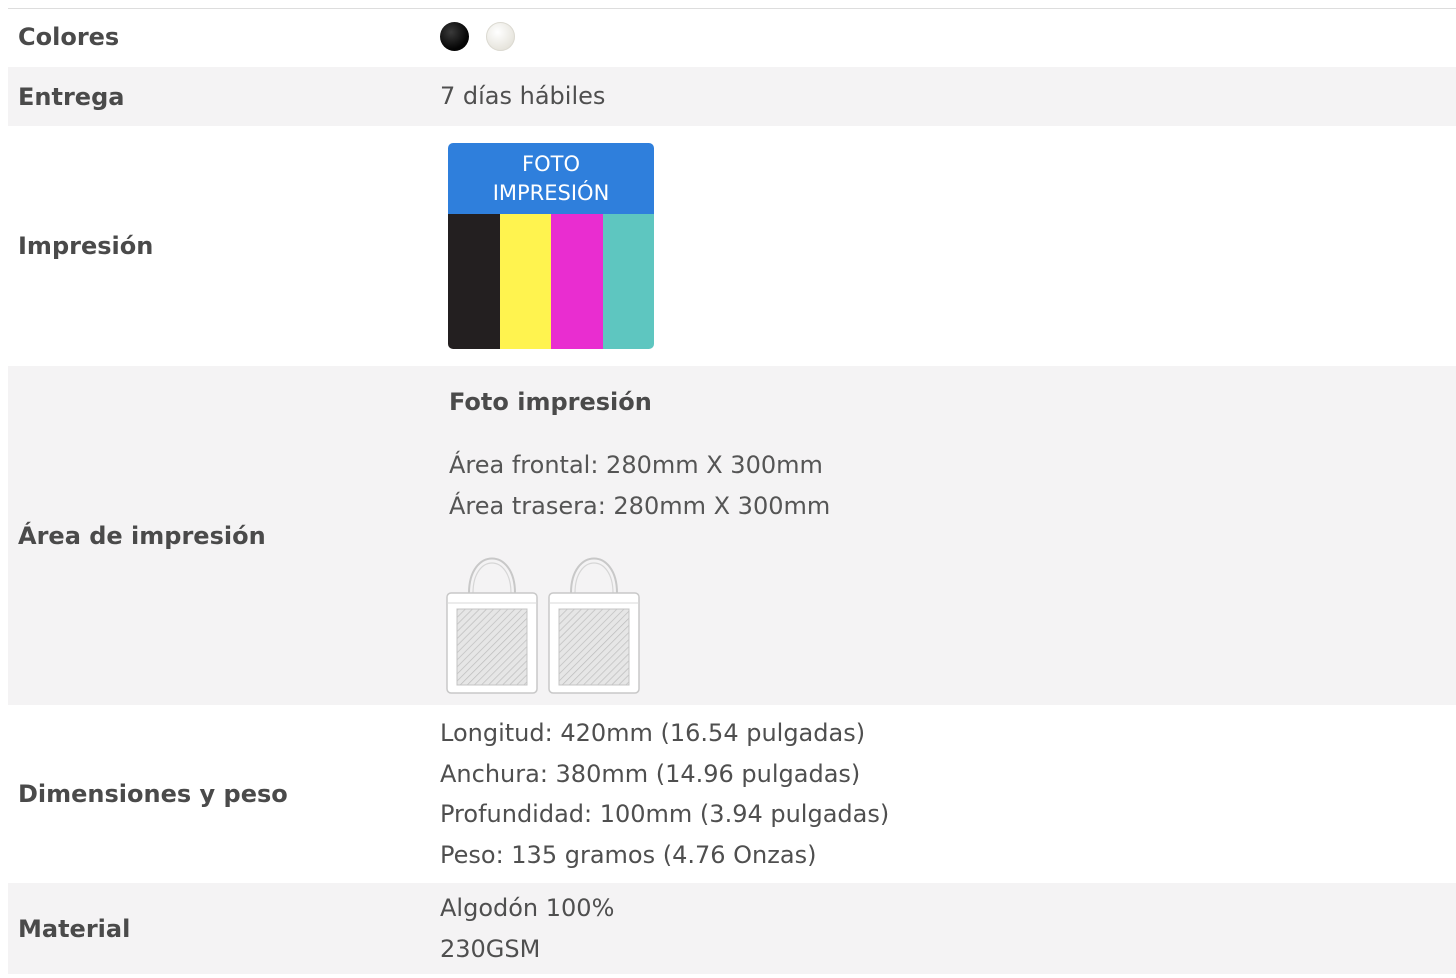 This screenshot has height=978, width=1456. Describe the element at coordinates (653, 733) in the screenshot. I see `dim-longitud: Longitud: 420mm (16.54 pulgadas)` at that location.